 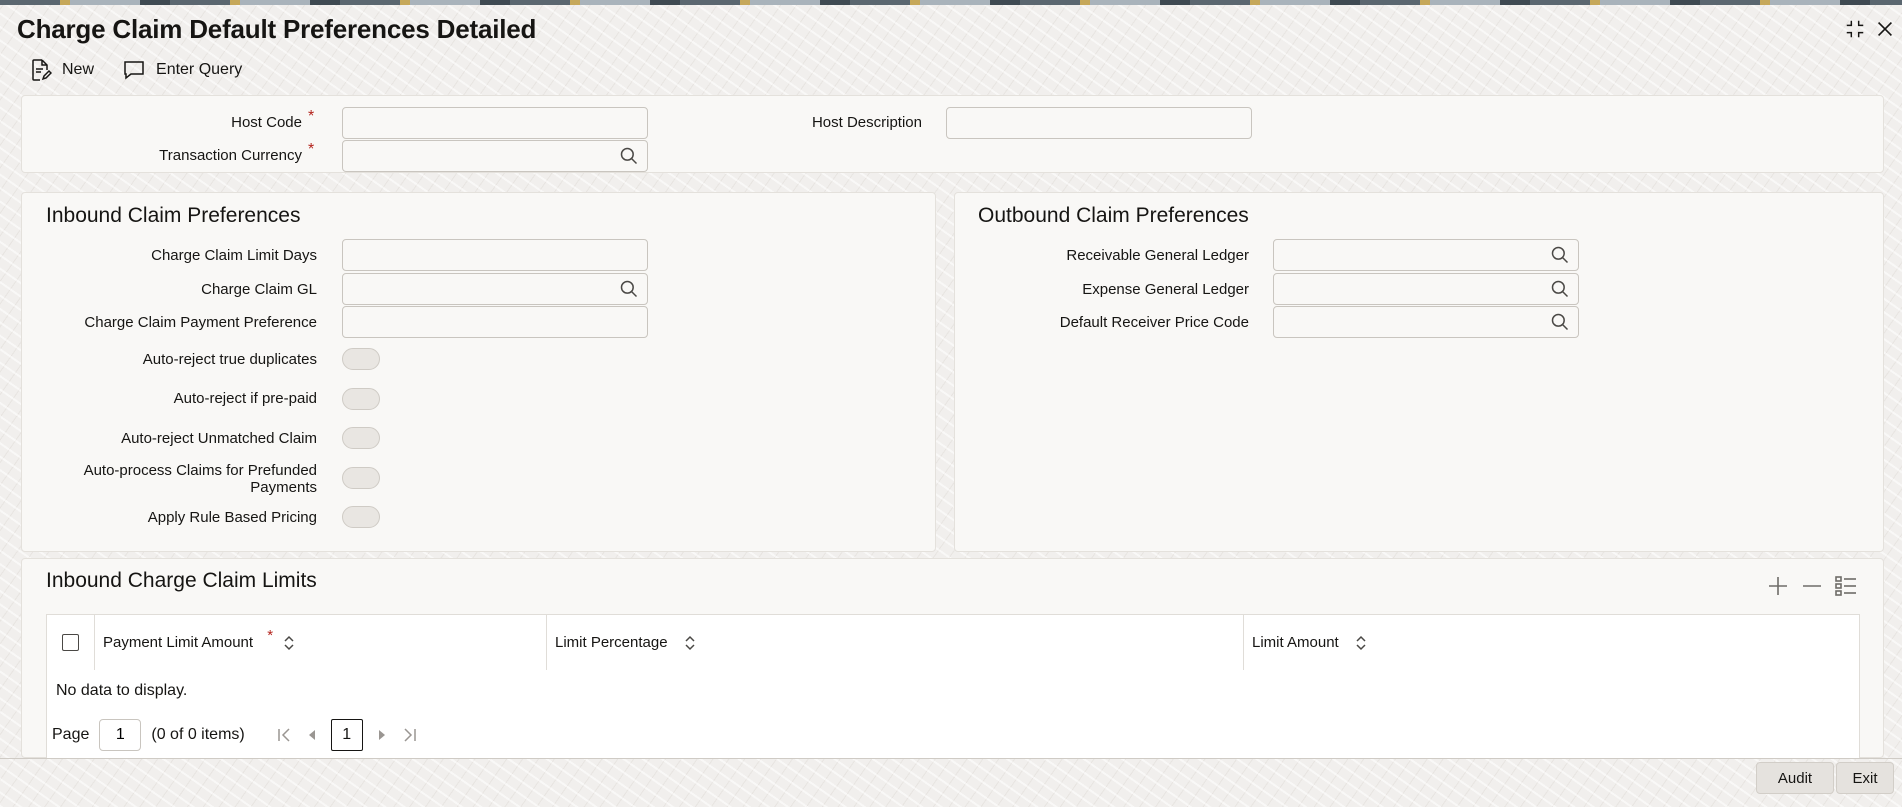 I want to click on receiver-price-code-input, so click(x=1426, y=322).